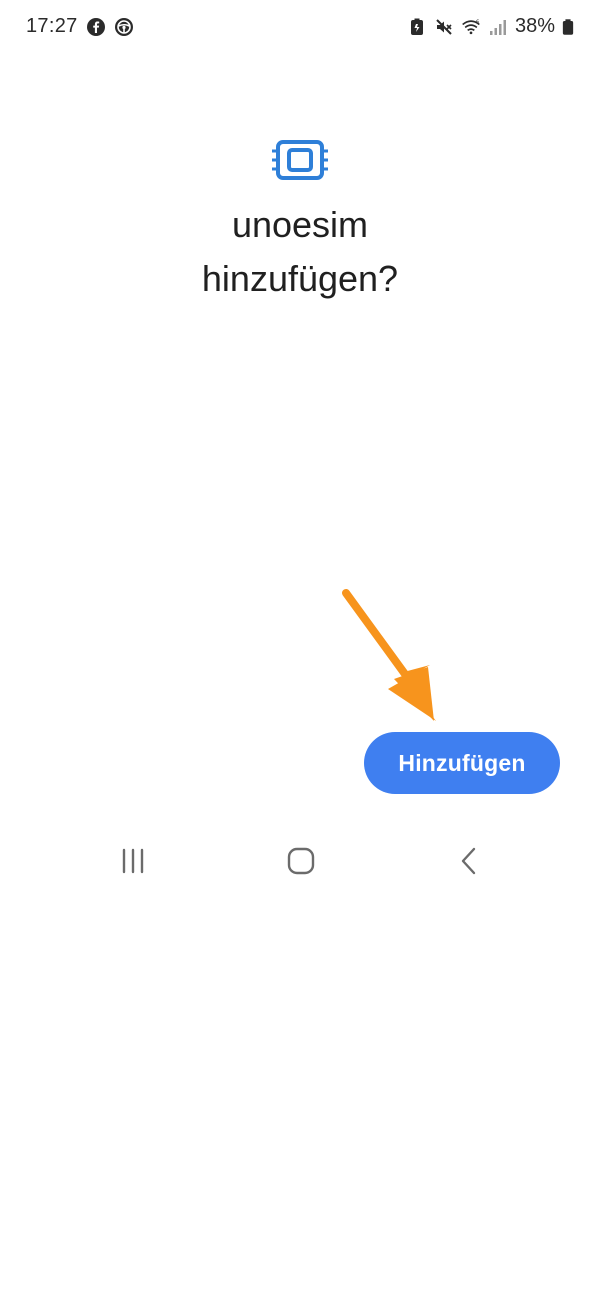  What do you see at coordinates (471, 26) in the screenshot?
I see `wifi-icon: 6` at bounding box center [471, 26].